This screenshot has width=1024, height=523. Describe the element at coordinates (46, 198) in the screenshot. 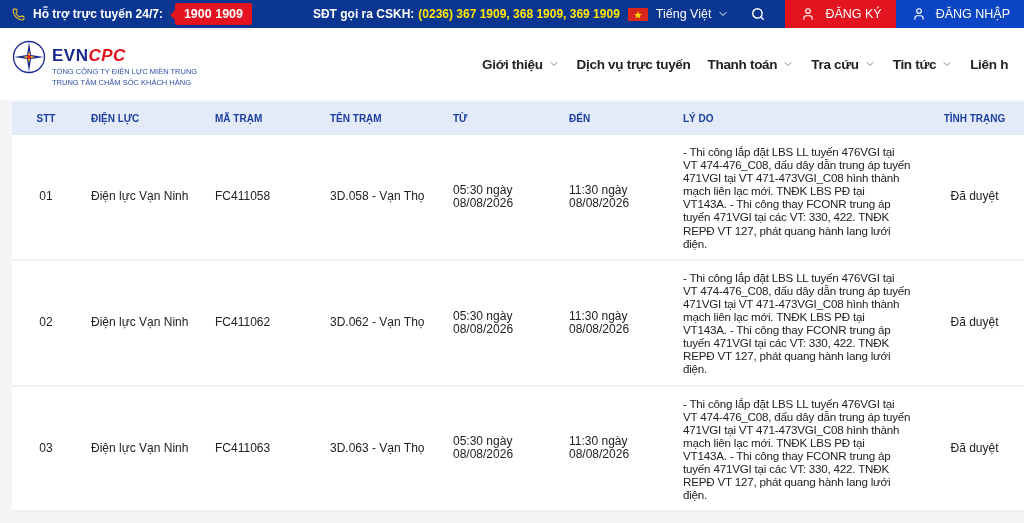

I see `table-cell: 01` at that location.